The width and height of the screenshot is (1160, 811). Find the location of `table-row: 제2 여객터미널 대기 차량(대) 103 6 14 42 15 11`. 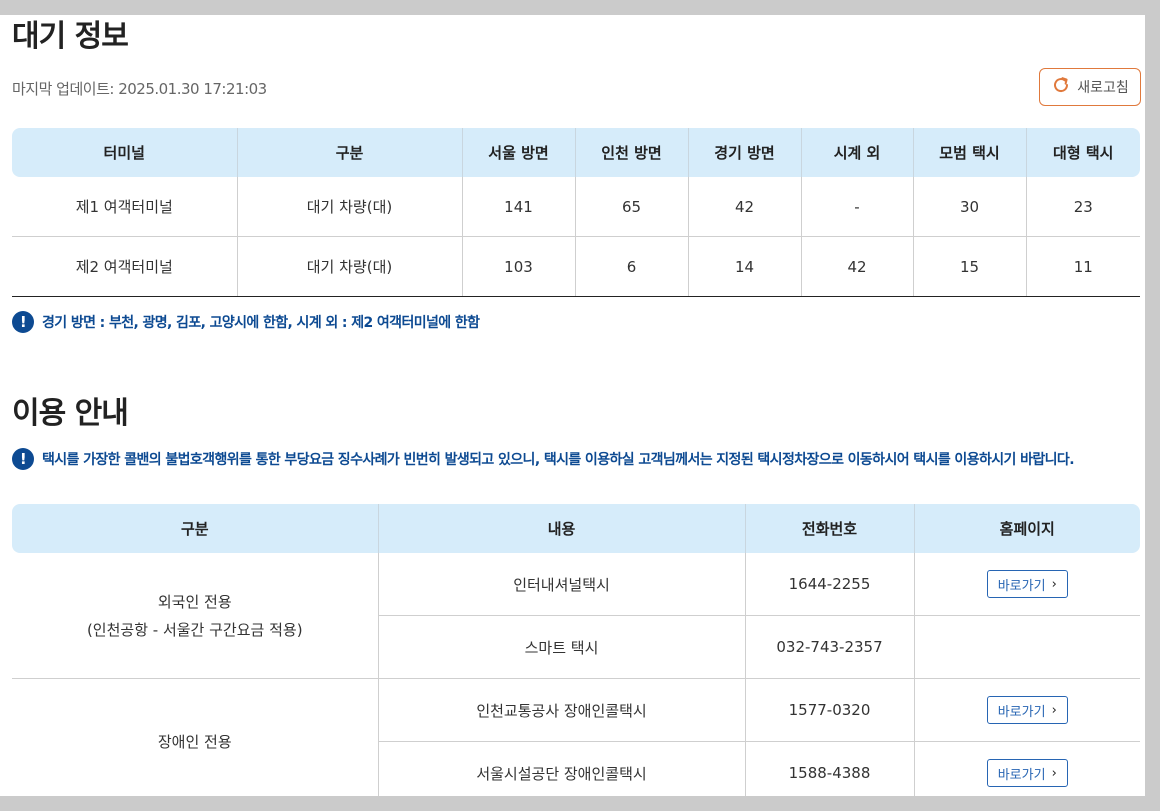

table-row: 제2 여객터미널 대기 차량(대) 103 6 14 42 15 11 is located at coordinates (576, 266).